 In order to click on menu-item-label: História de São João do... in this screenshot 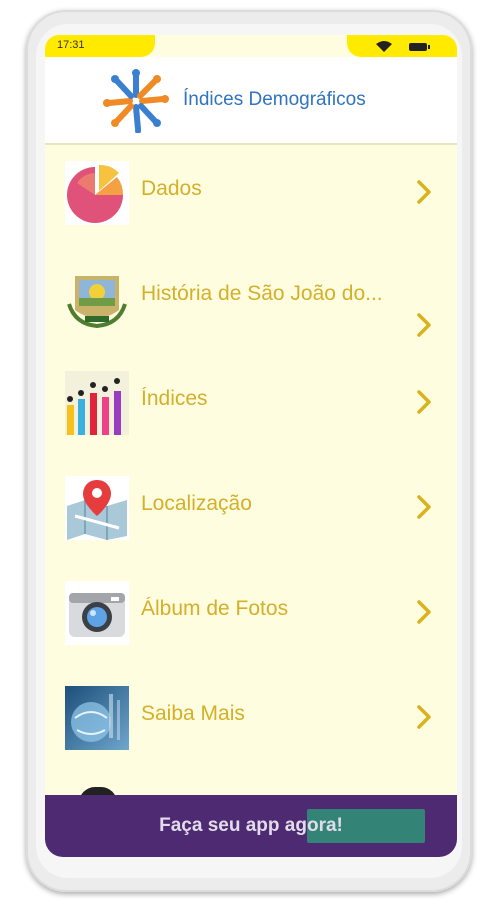, I will do `click(262, 293)`.